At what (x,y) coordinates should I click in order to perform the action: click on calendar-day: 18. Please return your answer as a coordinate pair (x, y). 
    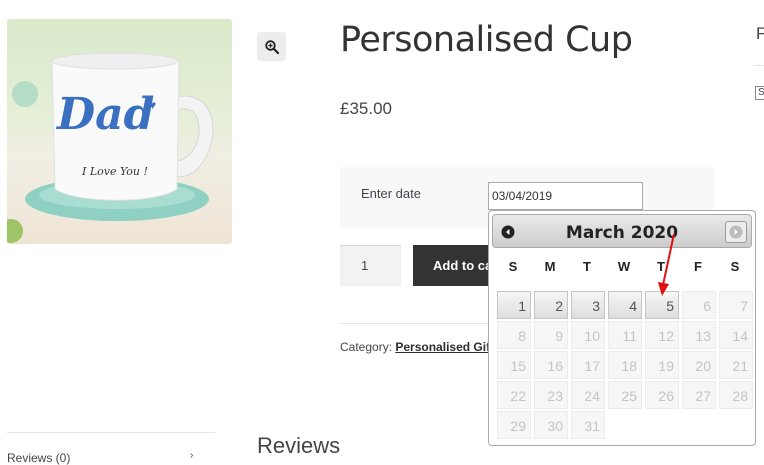
    Looking at the image, I should click on (625, 365).